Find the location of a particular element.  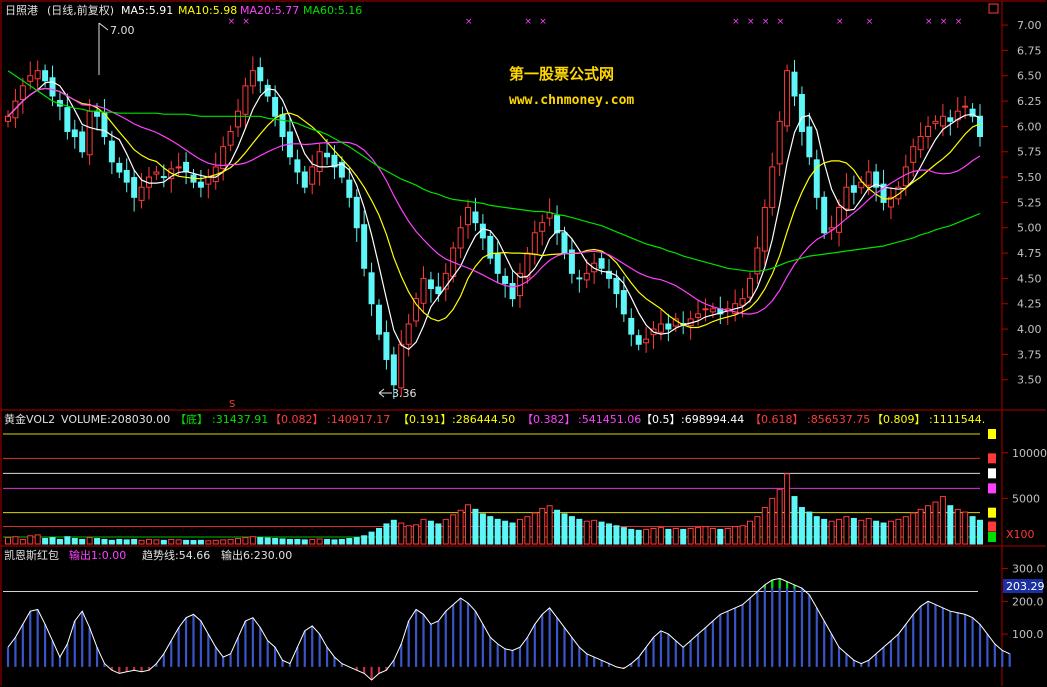

volume-panel is located at coordinates (494, 509).